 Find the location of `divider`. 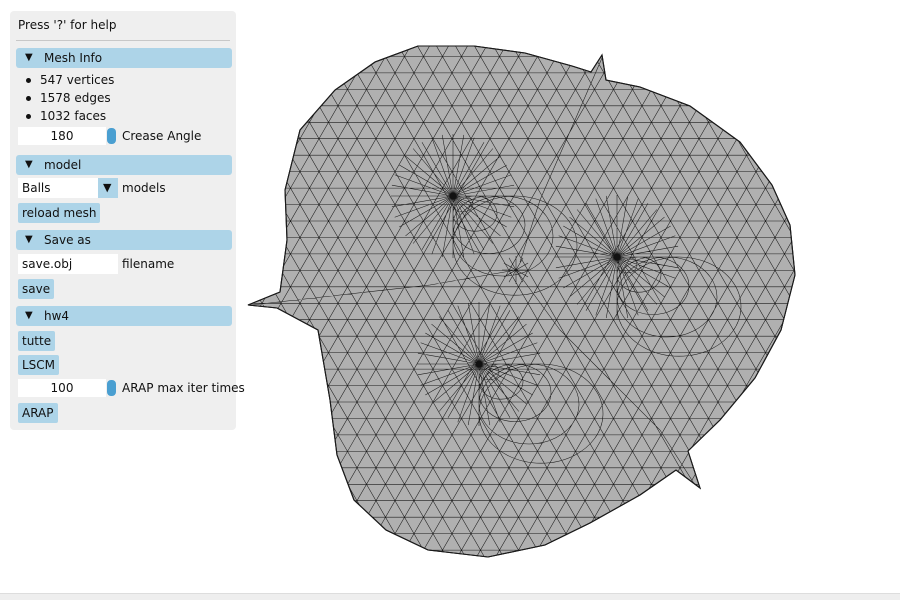

divider is located at coordinates (123, 40).